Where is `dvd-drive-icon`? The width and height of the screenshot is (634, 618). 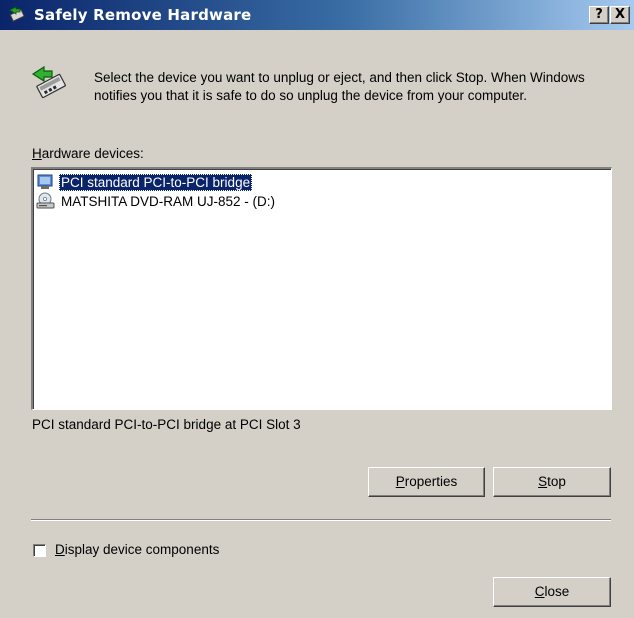 dvd-drive-icon is located at coordinates (46, 201).